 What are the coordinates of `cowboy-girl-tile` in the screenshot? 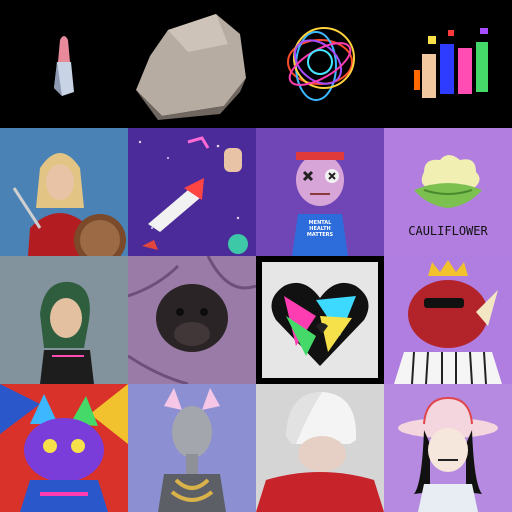 It's located at (448, 448).